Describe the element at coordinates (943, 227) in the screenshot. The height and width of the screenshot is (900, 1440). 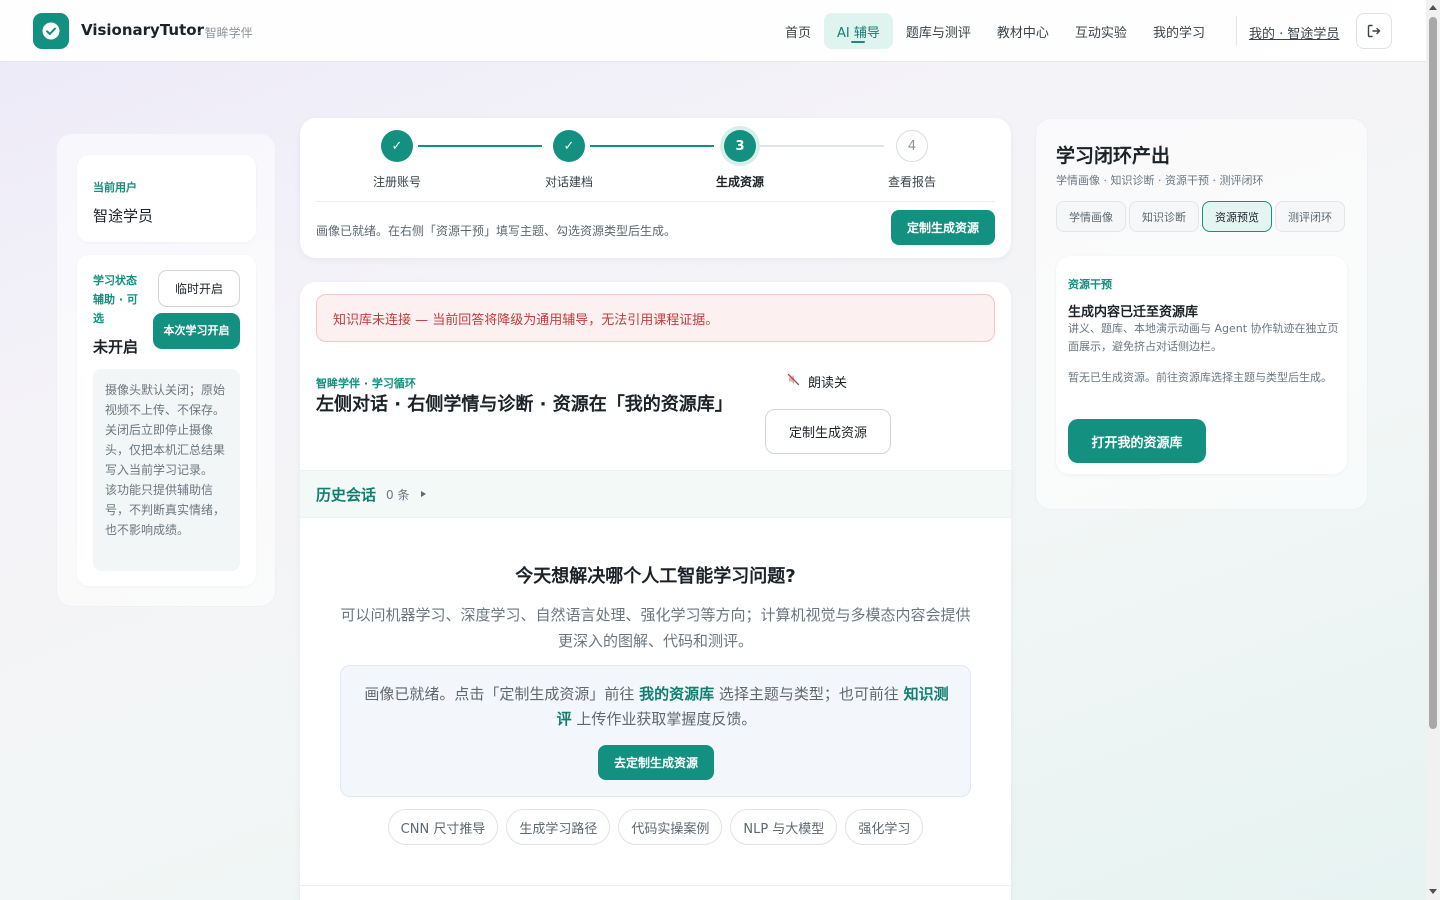
I see `custom-generate-button: 定制生成资源` at that location.